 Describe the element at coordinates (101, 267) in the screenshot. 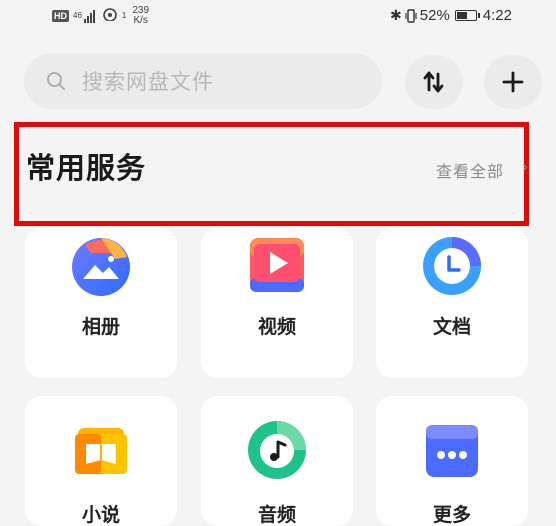

I see `album-icon` at that location.